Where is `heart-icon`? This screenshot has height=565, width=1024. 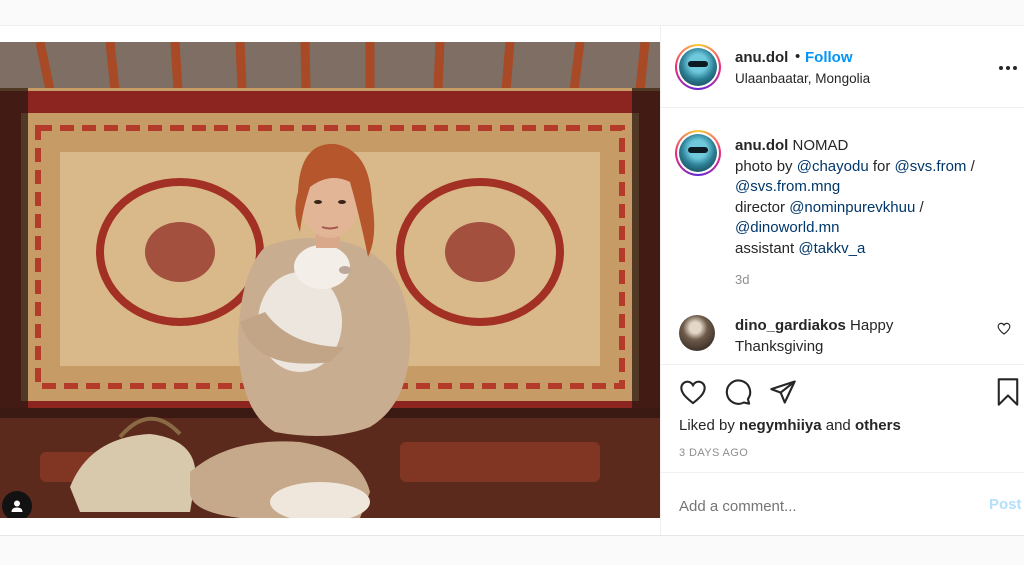
heart-icon is located at coordinates (693, 394).